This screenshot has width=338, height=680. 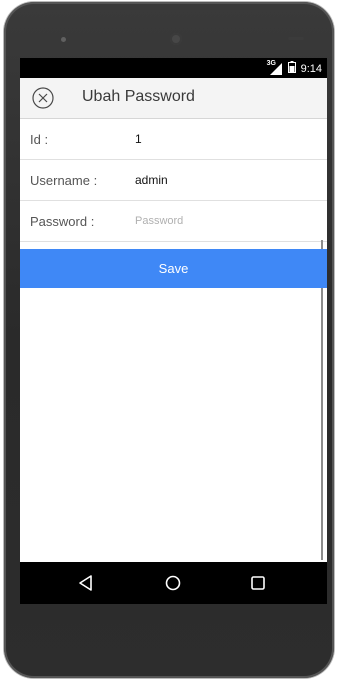 What do you see at coordinates (43, 98) in the screenshot?
I see `close-icon` at bounding box center [43, 98].